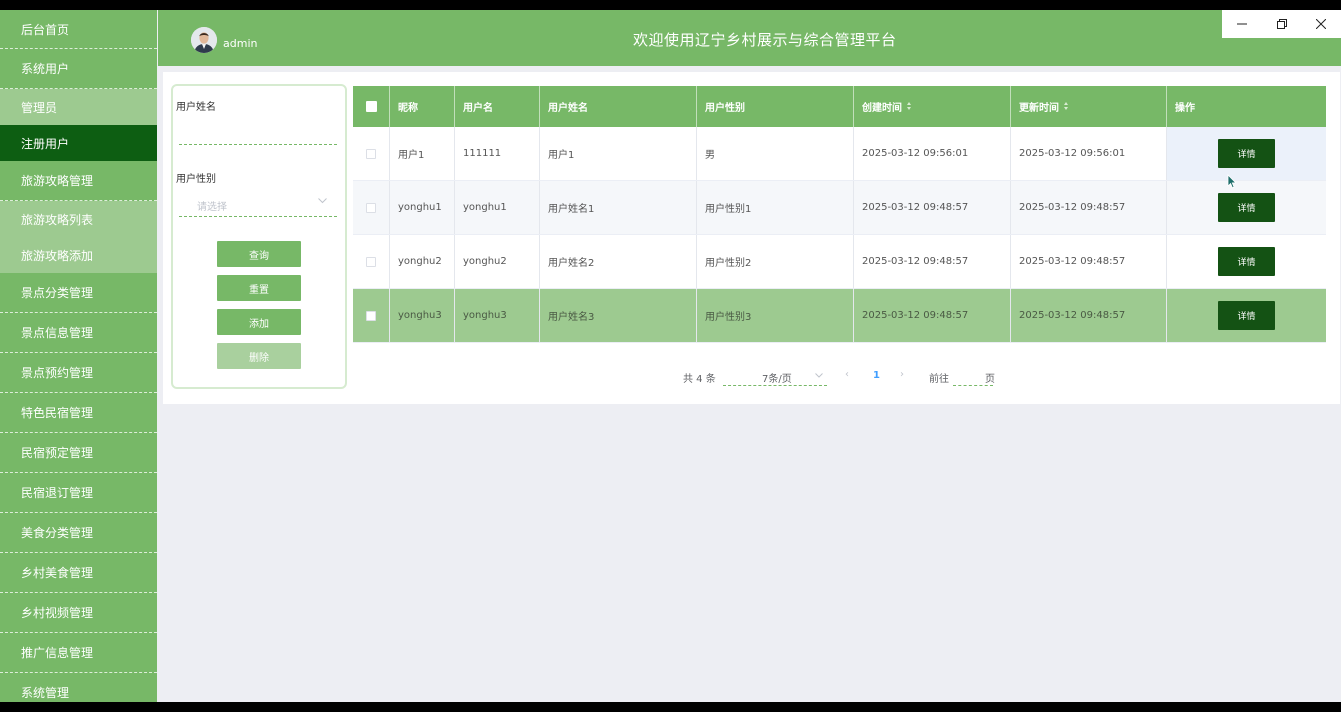 This screenshot has height=712, width=1341. I want to click on gender-select, so click(258, 216).